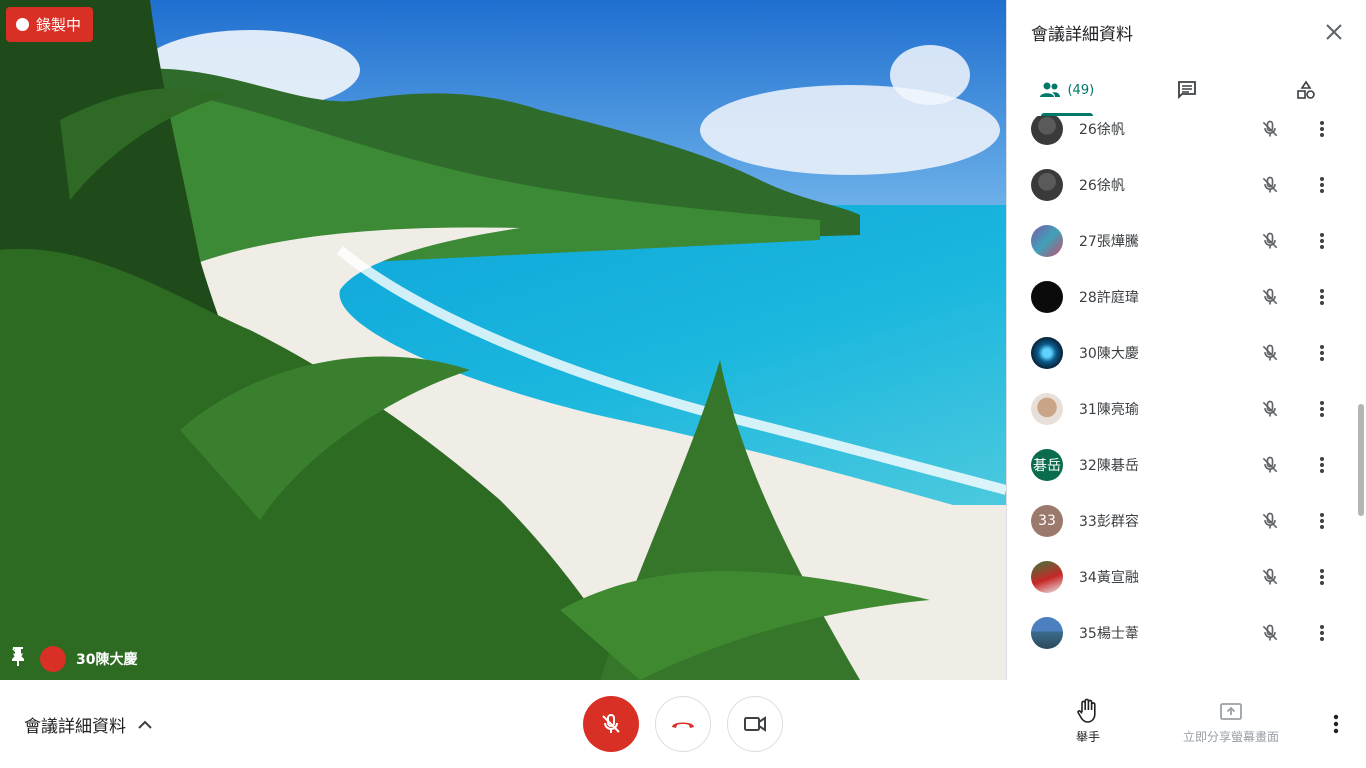  I want to click on more-vert-icon, so click(1336, 724).